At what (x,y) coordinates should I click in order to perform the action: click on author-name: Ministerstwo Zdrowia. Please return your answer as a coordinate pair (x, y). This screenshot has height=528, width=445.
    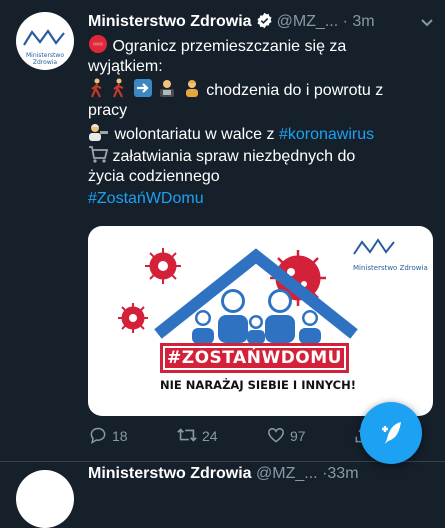
    Looking at the image, I should click on (170, 21).